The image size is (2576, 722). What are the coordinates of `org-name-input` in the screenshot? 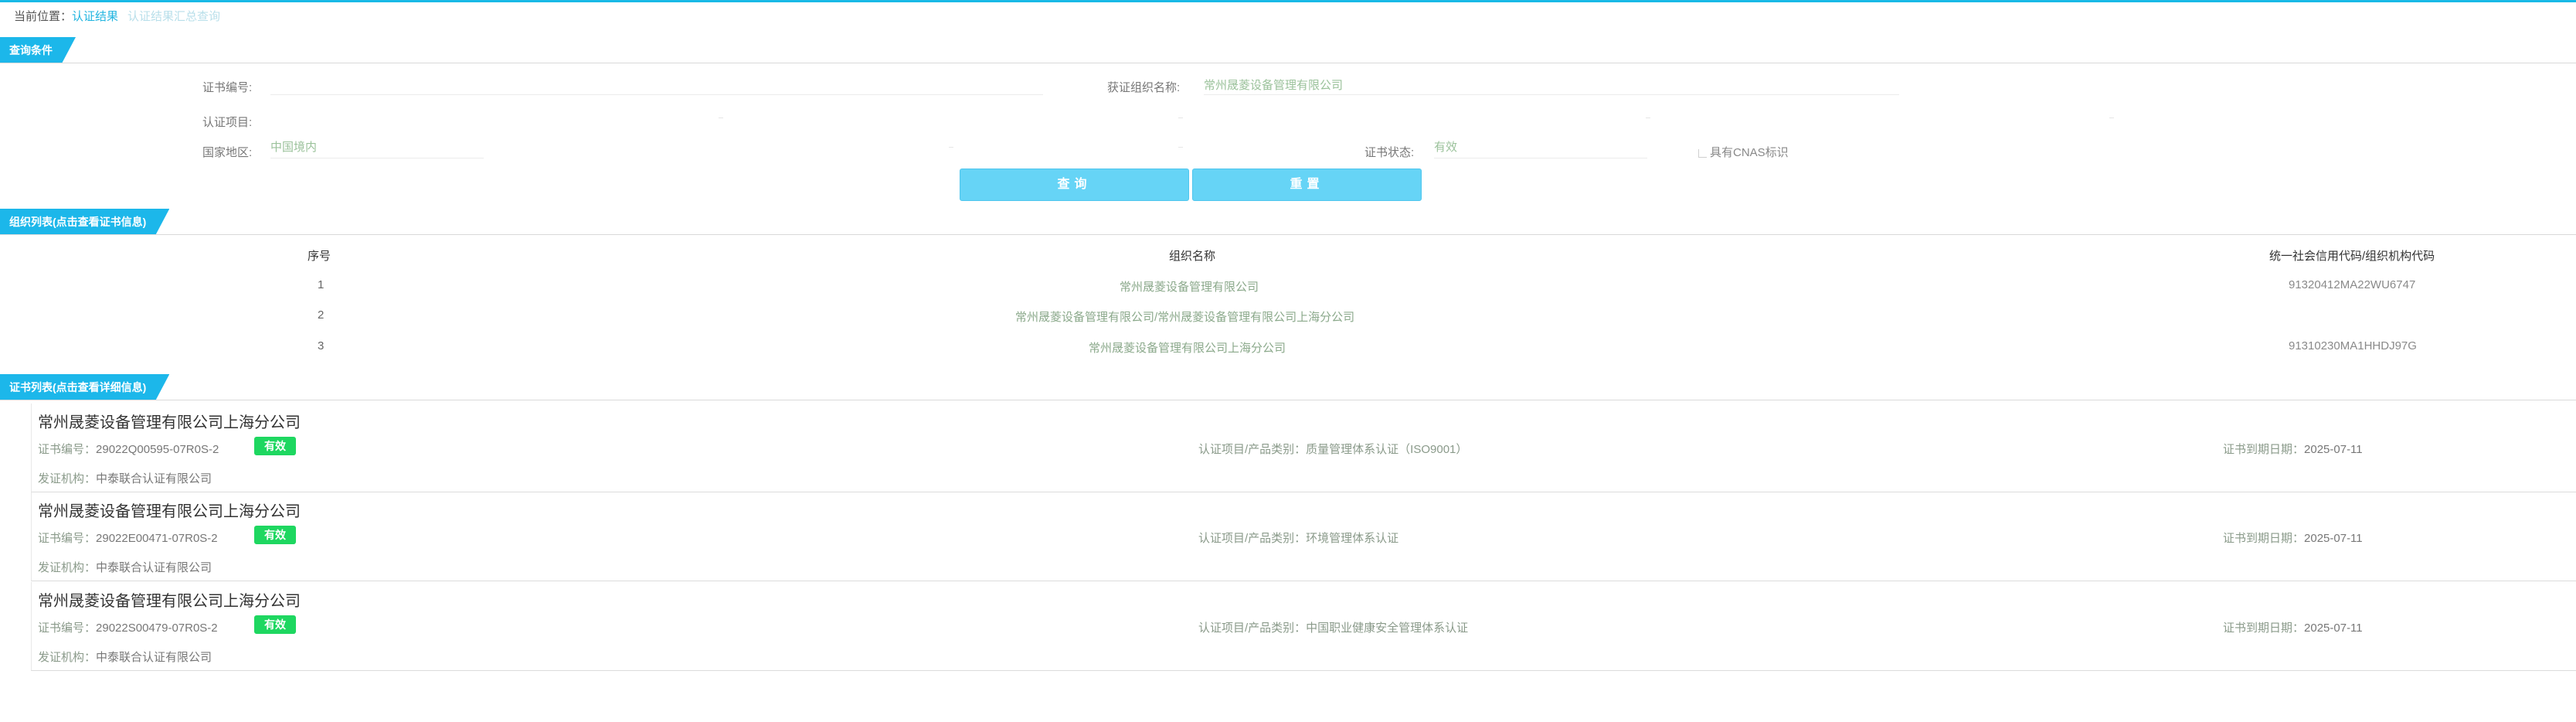 It's located at (1551, 84).